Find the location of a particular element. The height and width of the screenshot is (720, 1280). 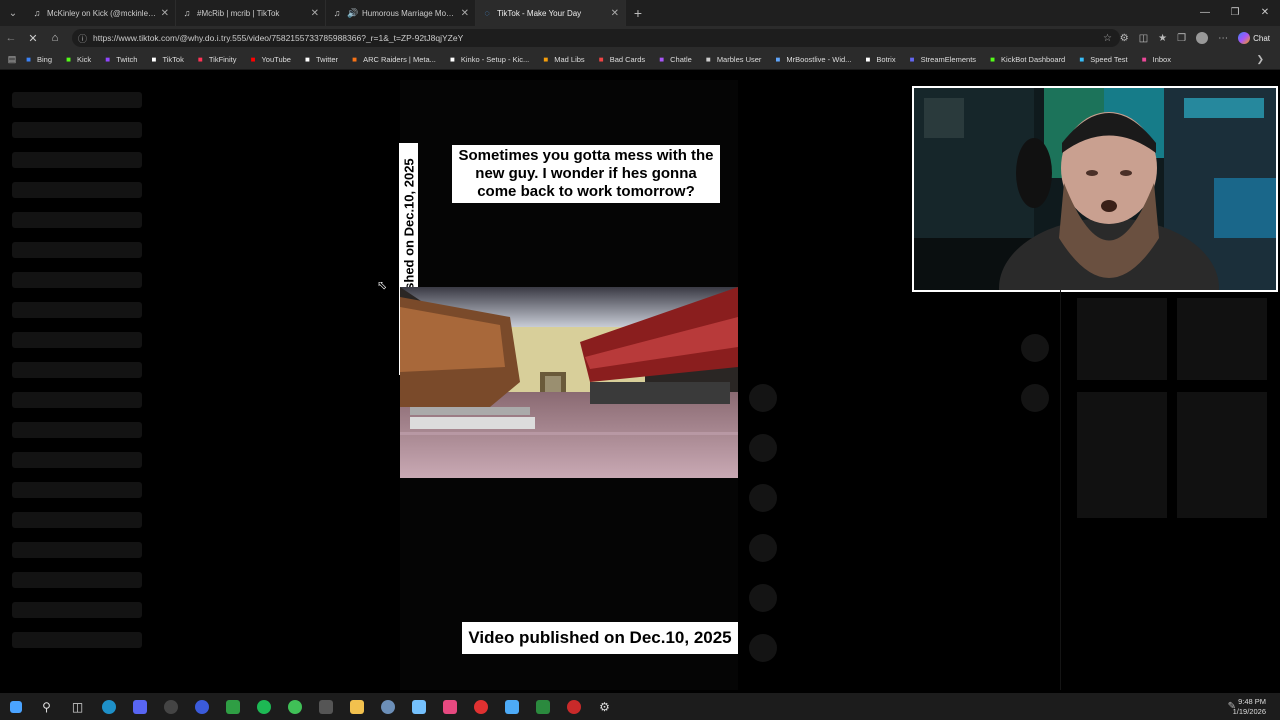

tab-label: TikTok - Make Your Day is located at coordinates (539, 13).